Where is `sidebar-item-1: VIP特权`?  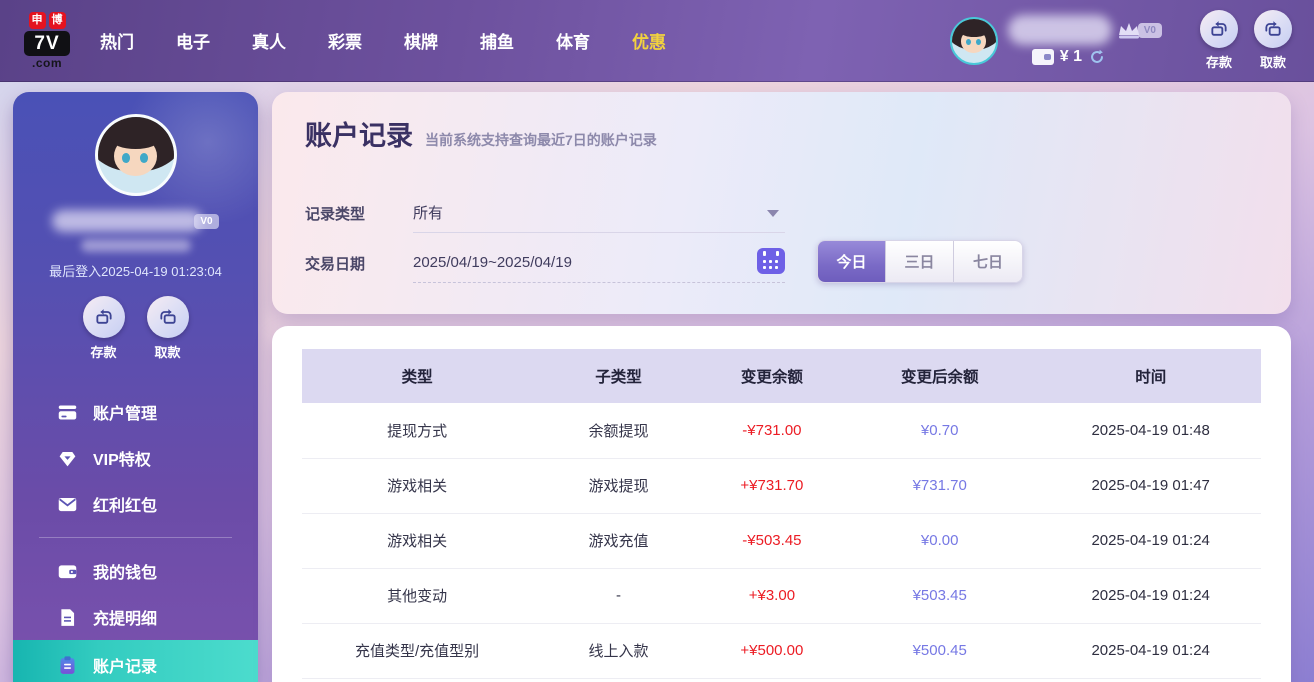 sidebar-item-1: VIP特权 is located at coordinates (135, 458).